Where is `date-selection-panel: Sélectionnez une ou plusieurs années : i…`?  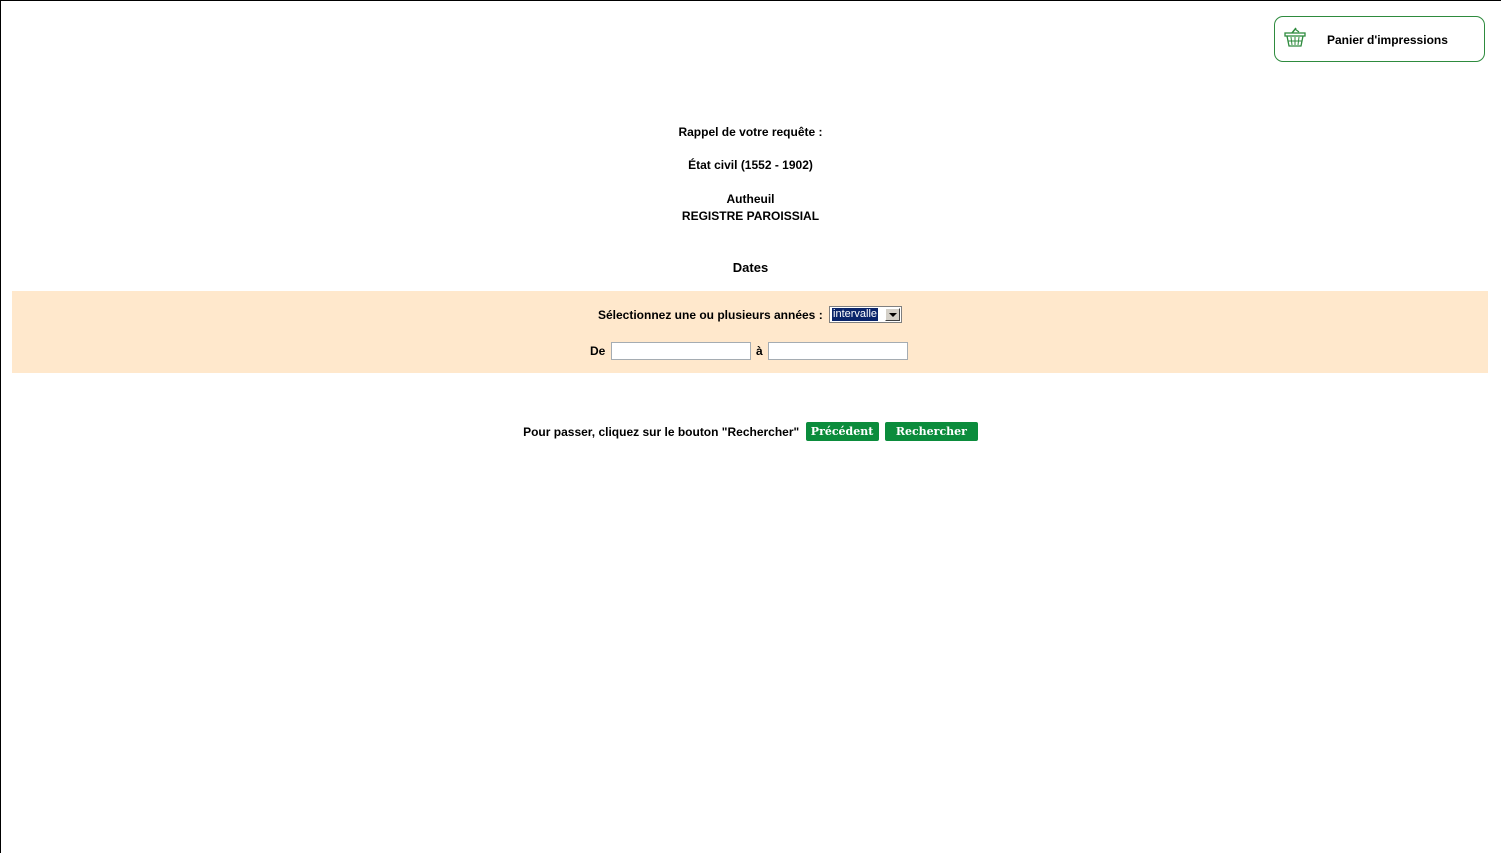 date-selection-panel: Sélectionnez une ou plusieurs années : i… is located at coordinates (750, 332).